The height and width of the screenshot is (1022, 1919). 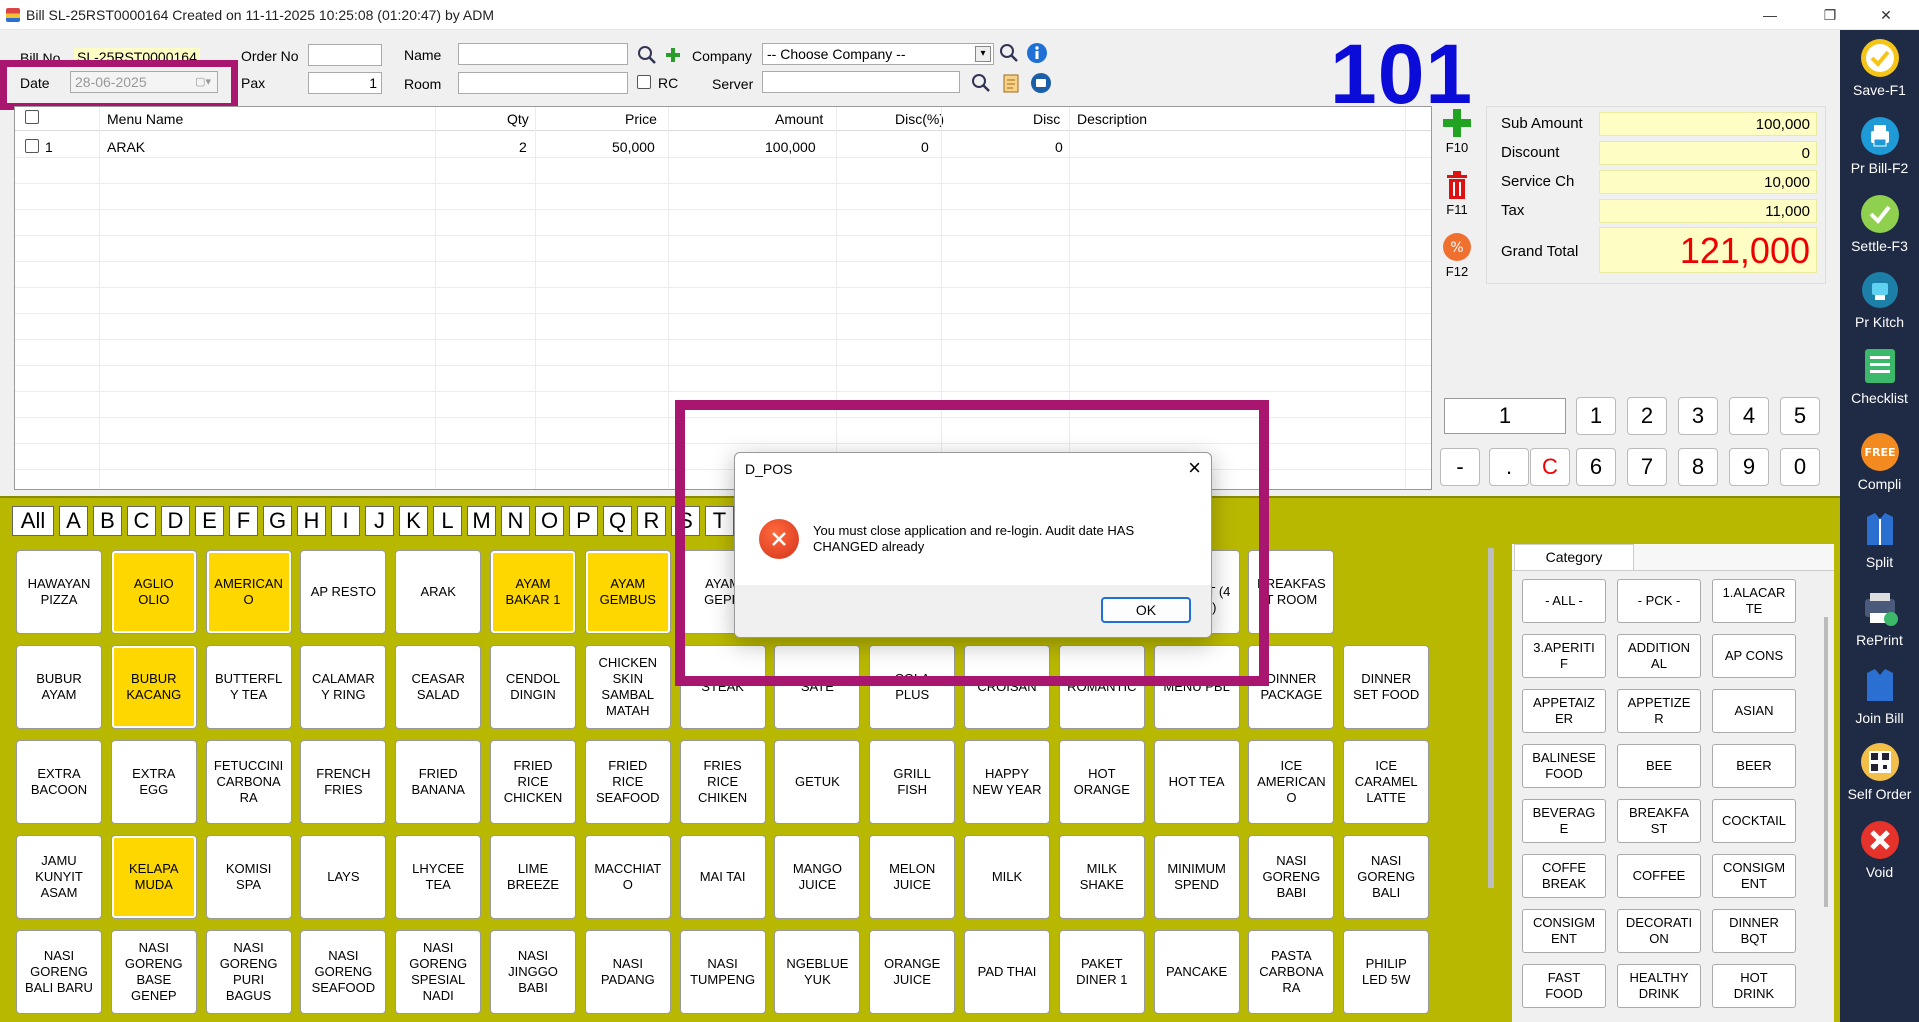 I want to click on letter-filter-p: P, so click(x=583, y=521).